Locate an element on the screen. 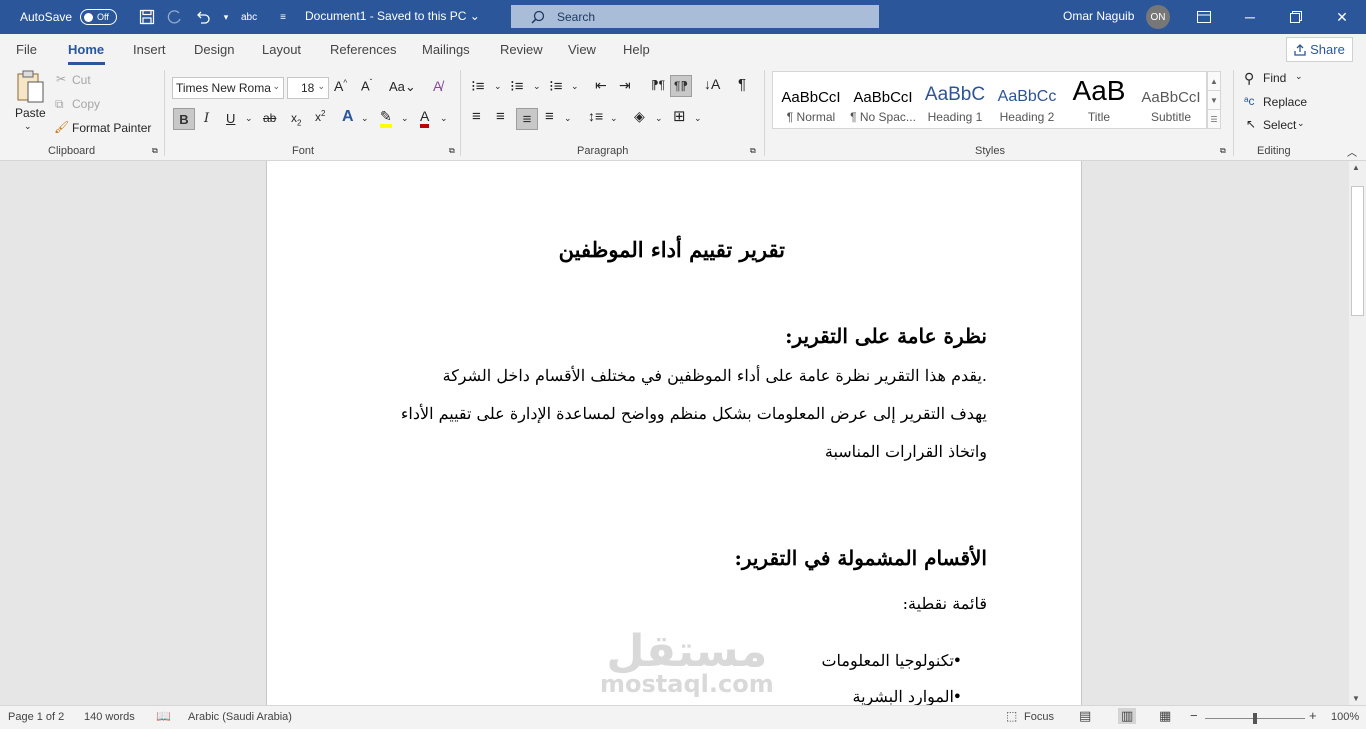 This screenshot has height=729, width=1366. change-case-icon: Aa⌄ is located at coordinates (402, 87).